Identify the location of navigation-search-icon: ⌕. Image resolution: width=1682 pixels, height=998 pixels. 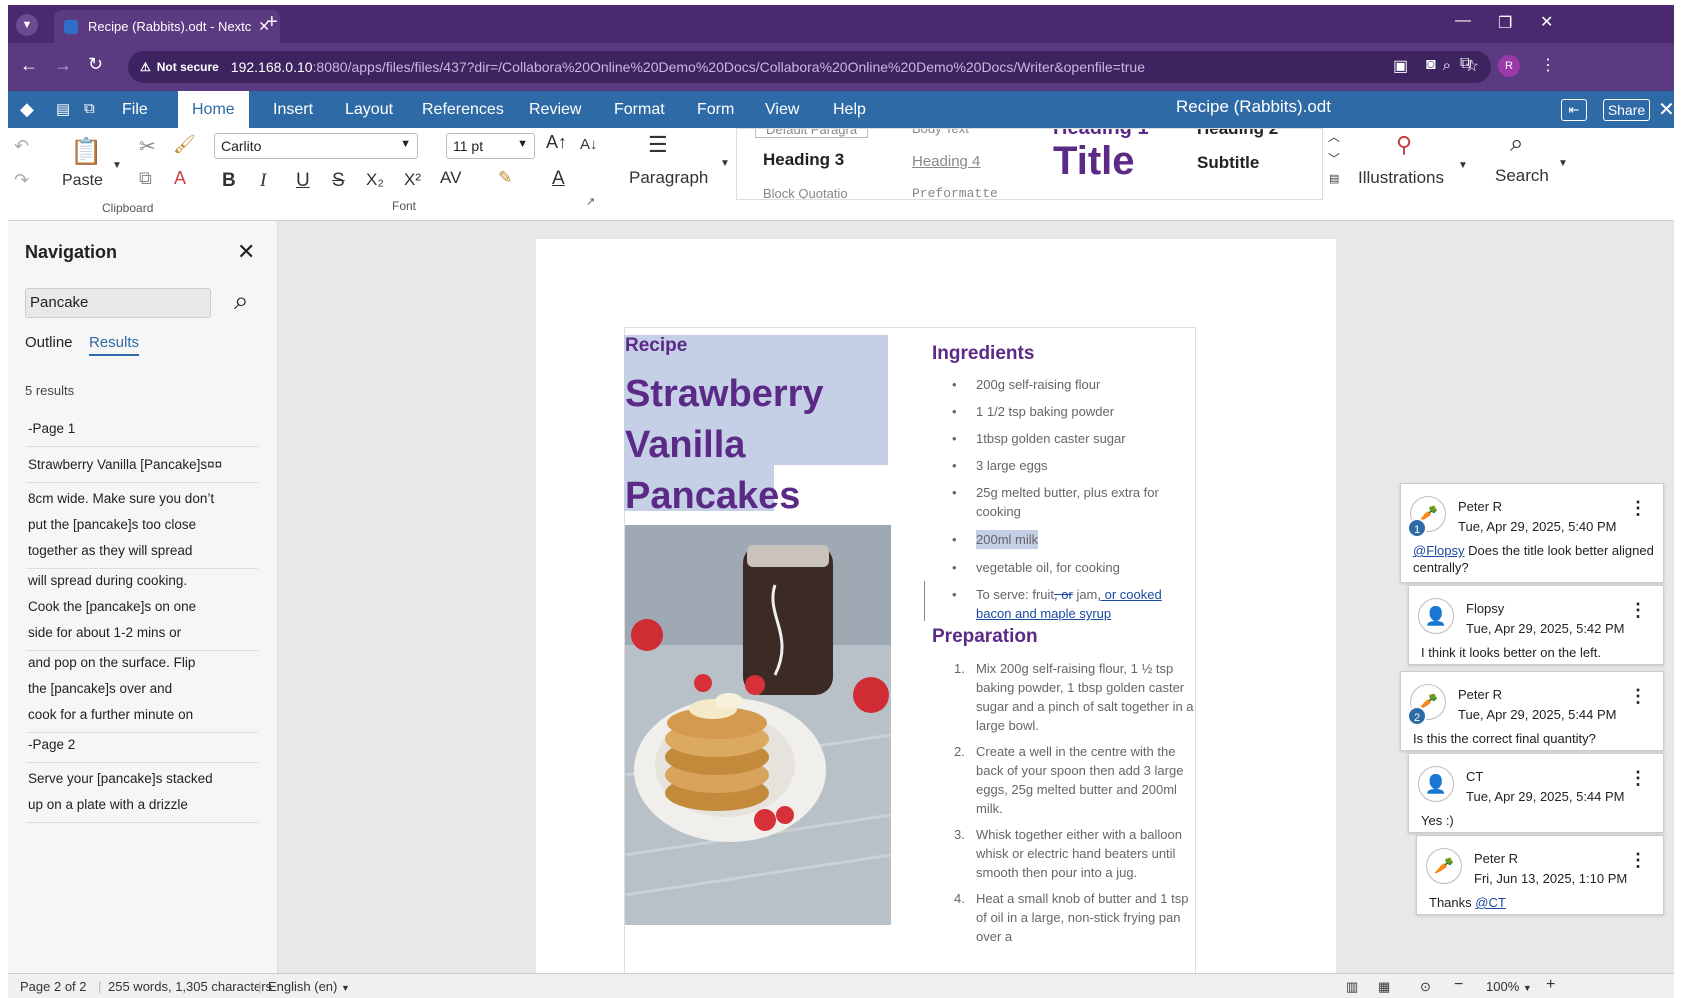
(241, 301).